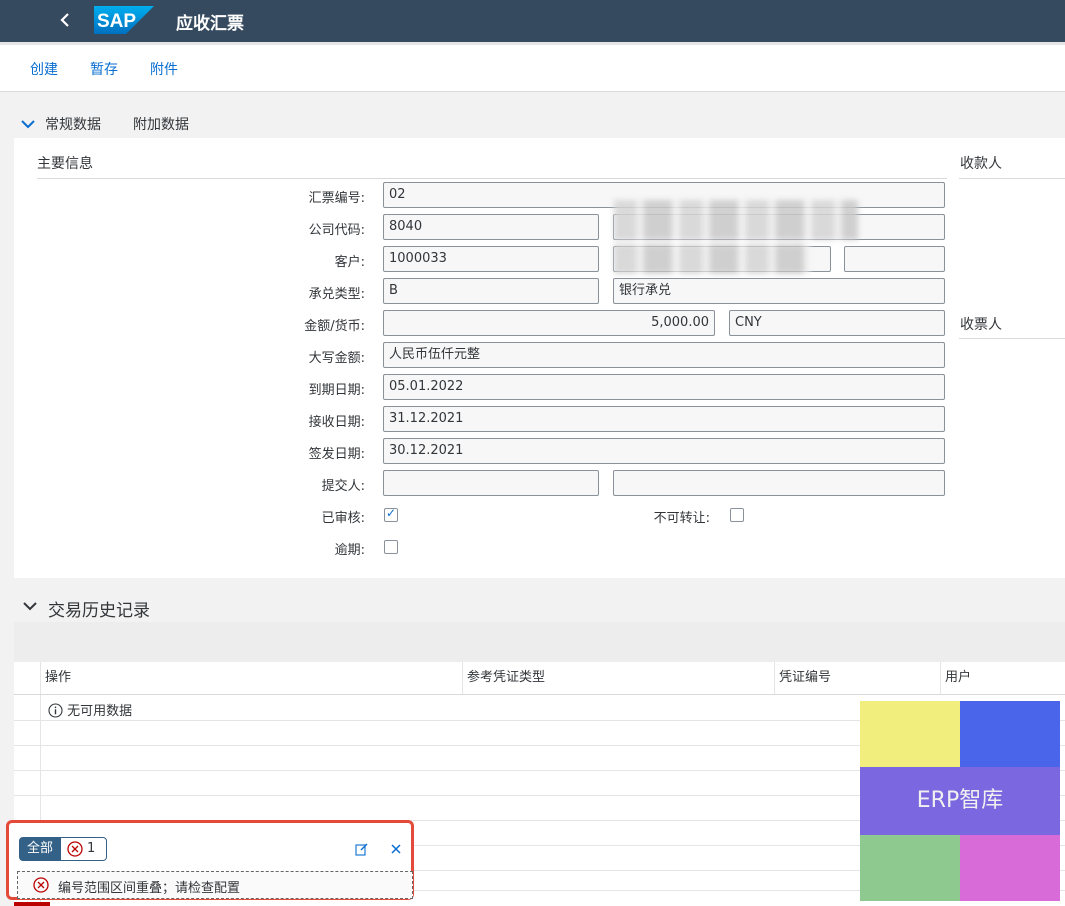 The image size is (1065, 906). Describe the element at coordinates (104, 69) in the screenshot. I see `save-draft-button: 暂存` at that location.